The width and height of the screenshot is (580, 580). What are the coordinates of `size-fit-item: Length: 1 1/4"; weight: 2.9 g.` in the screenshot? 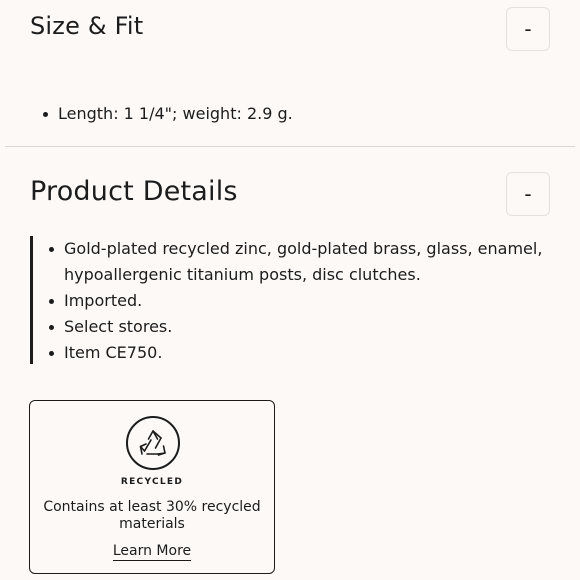 It's located at (294, 114).